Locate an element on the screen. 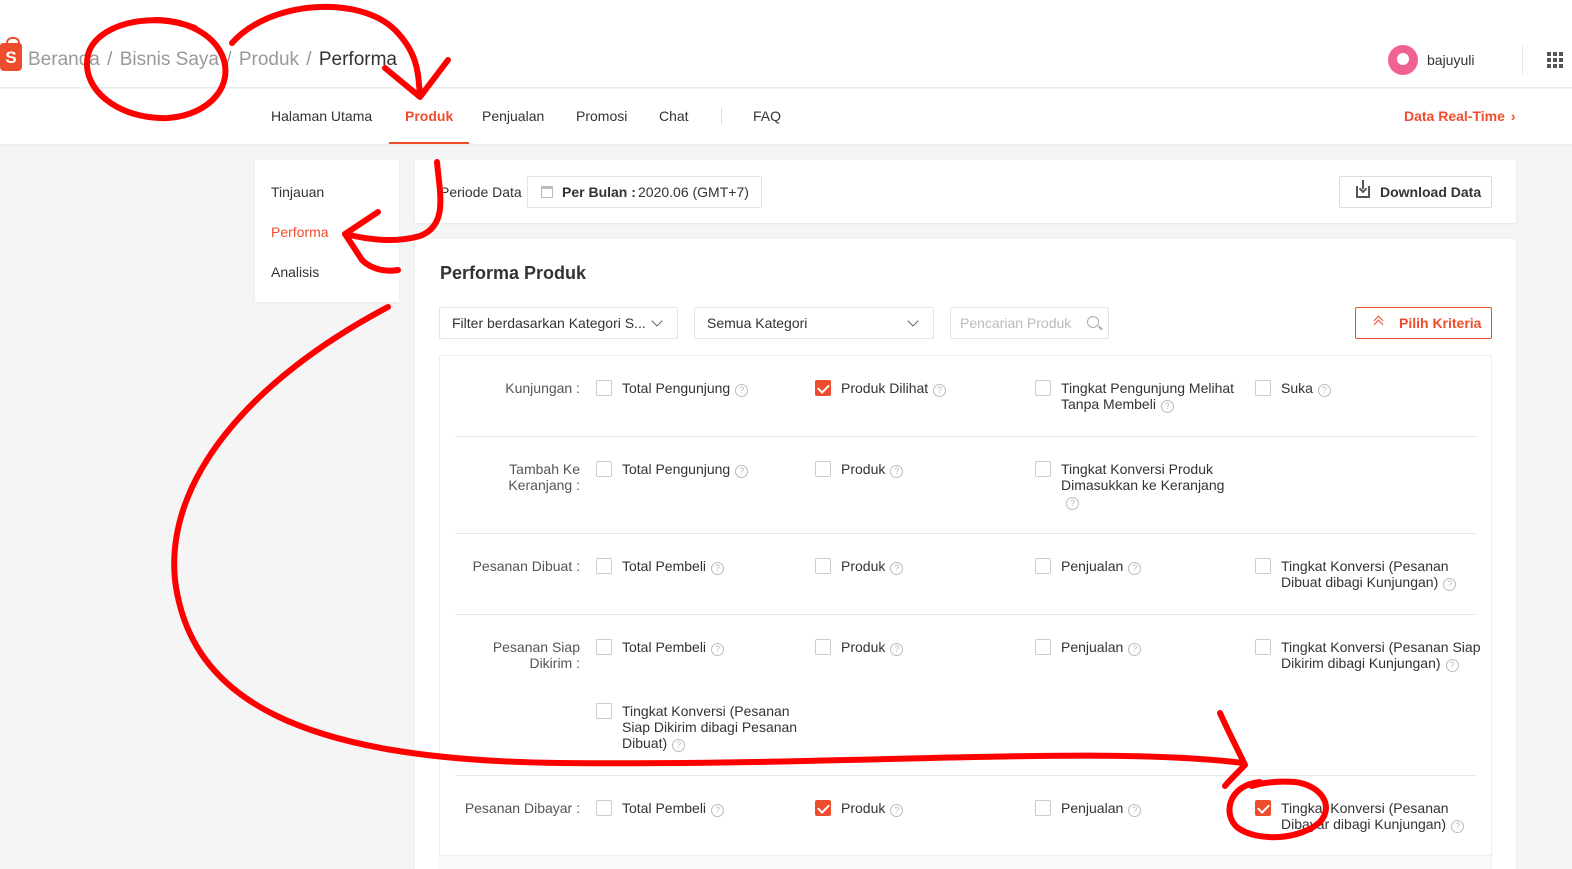 The image size is (1572, 869). product-search is located at coordinates (1029, 323).